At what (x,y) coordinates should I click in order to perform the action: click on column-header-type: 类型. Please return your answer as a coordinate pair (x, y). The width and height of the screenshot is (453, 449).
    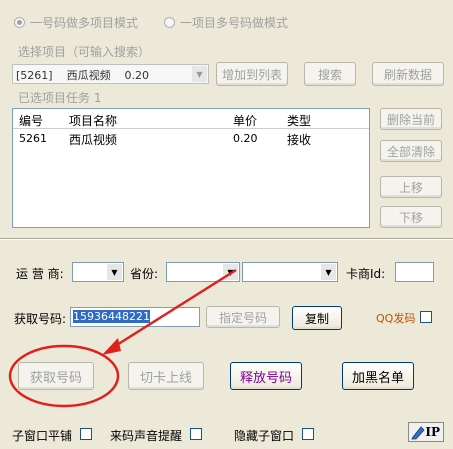
    Looking at the image, I should click on (299, 120).